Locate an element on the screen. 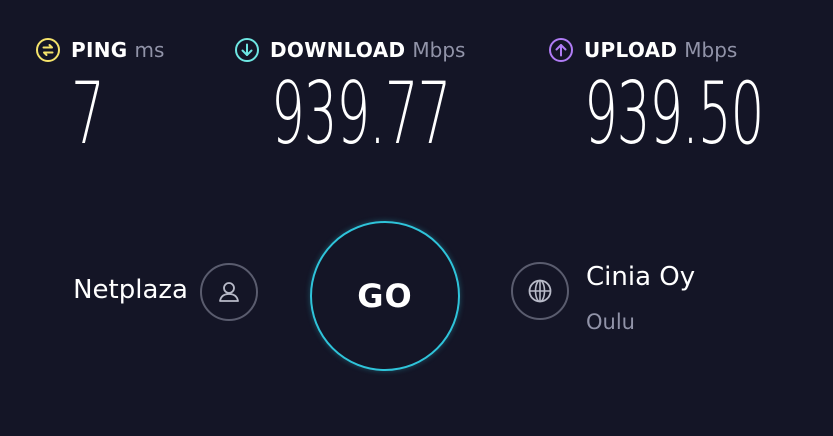 This screenshot has height=436, width=833. ping-value: 7 is located at coordinates (88, 114).